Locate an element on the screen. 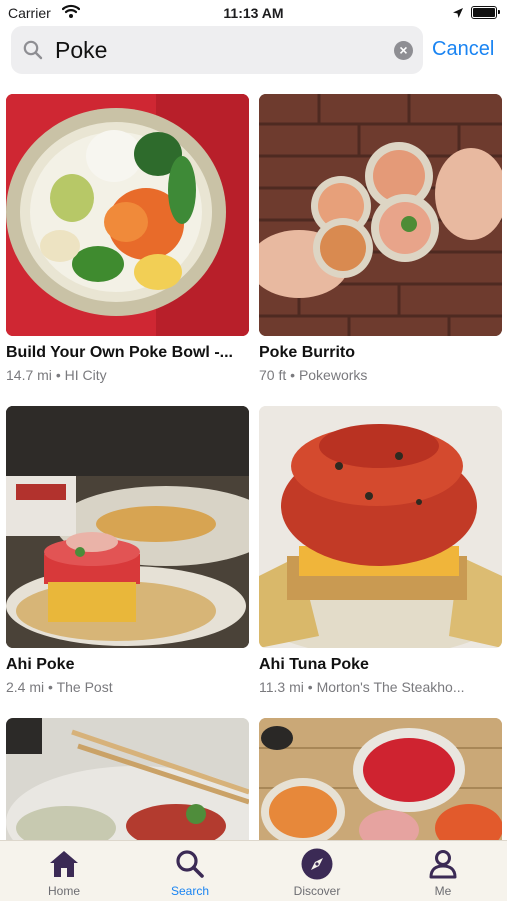 The image size is (507, 901). result-place: Pokeworks is located at coordinates (333, 375).